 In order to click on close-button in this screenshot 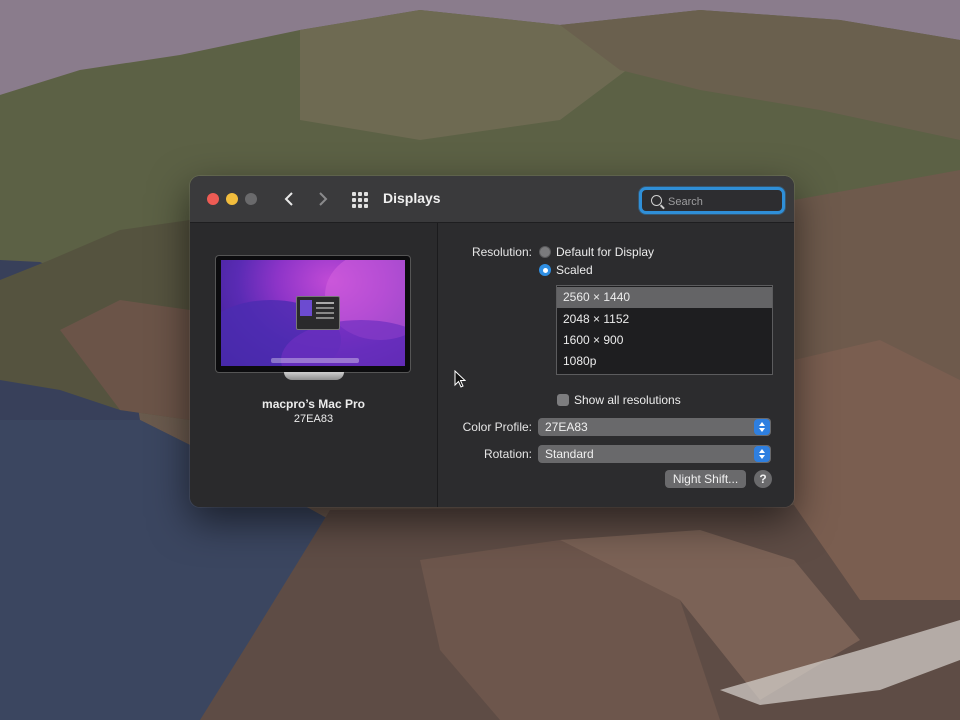, I will do `click(213, 199)`.